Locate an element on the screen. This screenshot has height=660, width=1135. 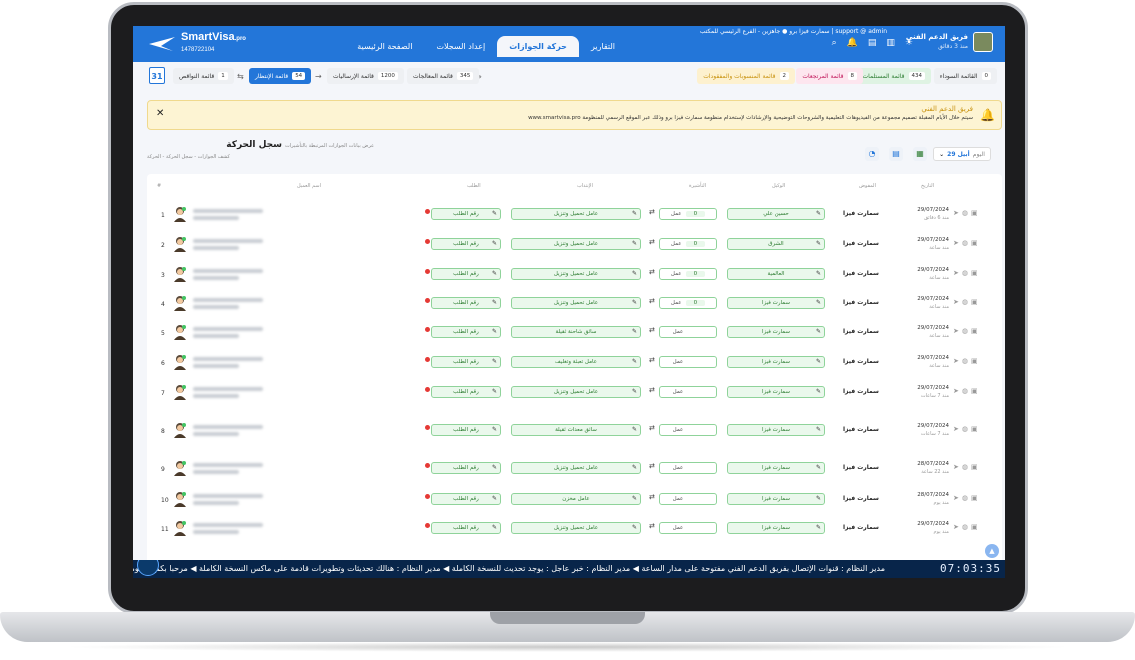
flow-shipments: 1200 قائمة الإرساليات is located at coordinates (365, 76).